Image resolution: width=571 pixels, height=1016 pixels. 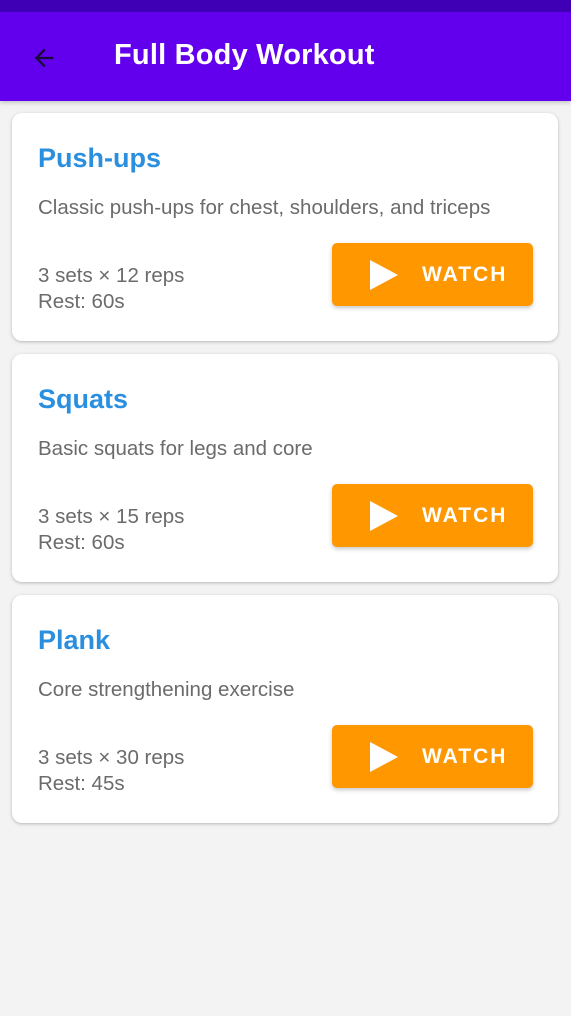 I want to click on exercise-description: Core strengthening exercise, so click(x=166, y=689).